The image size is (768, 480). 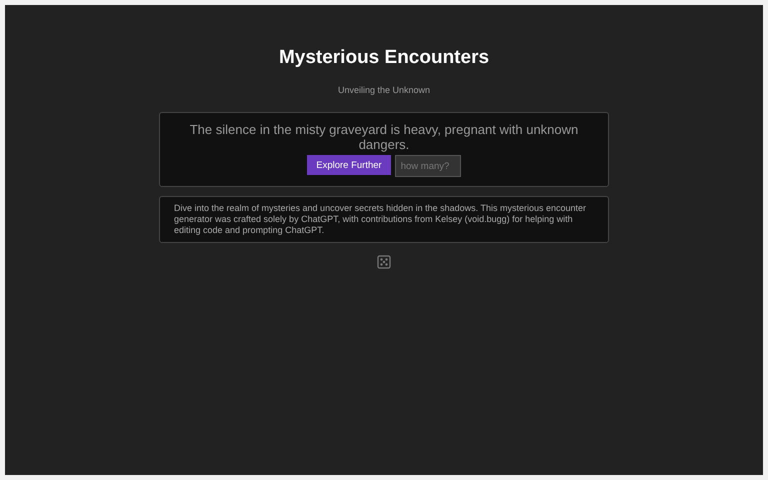 I want to click on page-title: Mysterious Encounters, so click(x=384, y=58).